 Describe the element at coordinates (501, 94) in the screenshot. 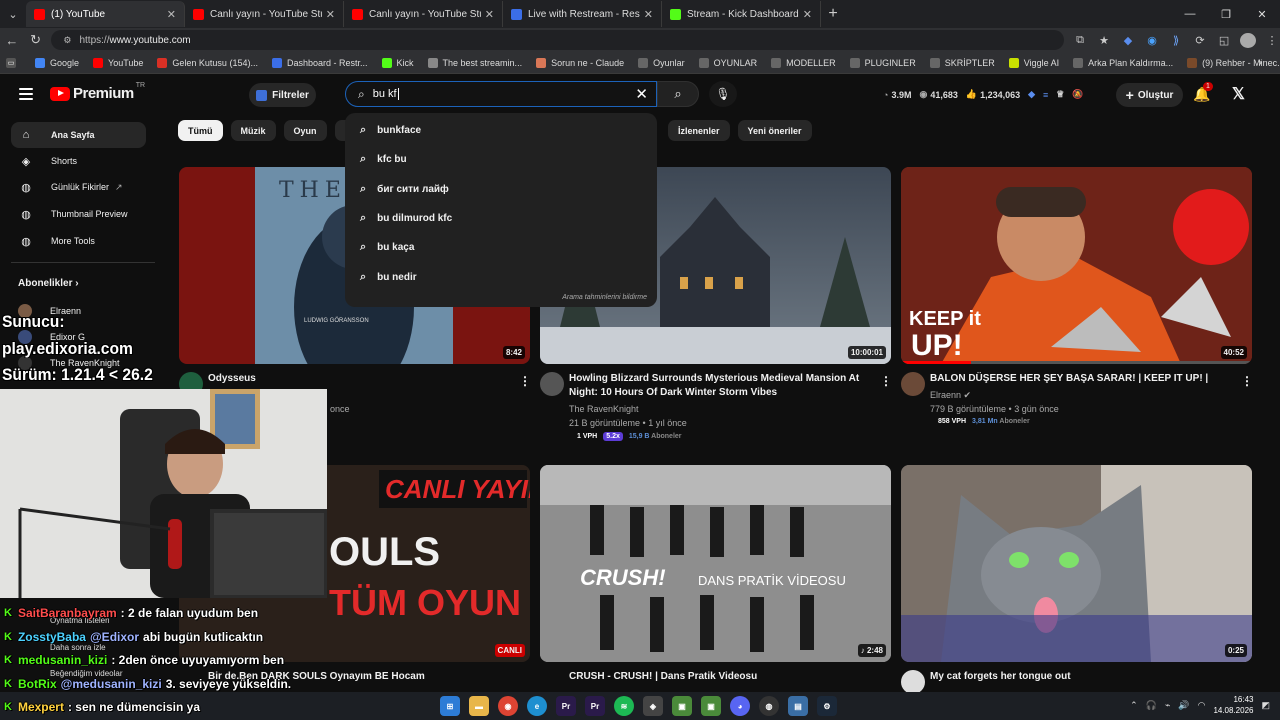

I see `search-input: ⌕ bu kf ✕` at that location.